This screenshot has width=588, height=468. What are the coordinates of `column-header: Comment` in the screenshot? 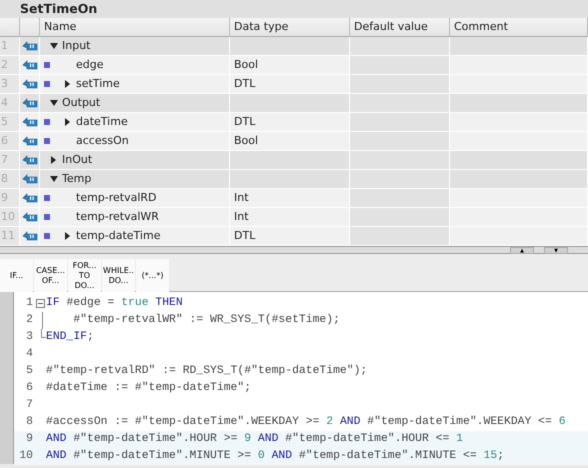 It's located at (519, 27).